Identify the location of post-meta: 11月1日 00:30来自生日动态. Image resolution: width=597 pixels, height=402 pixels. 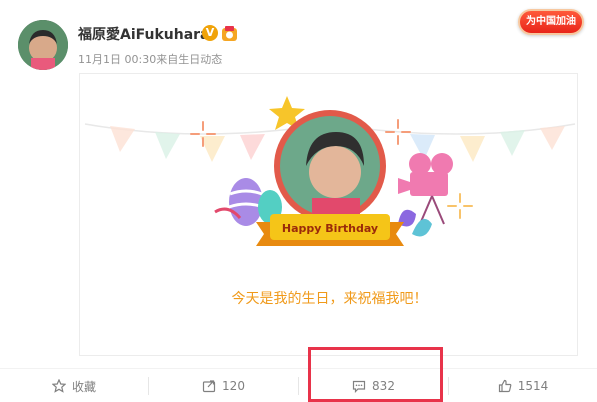
(150, 59).